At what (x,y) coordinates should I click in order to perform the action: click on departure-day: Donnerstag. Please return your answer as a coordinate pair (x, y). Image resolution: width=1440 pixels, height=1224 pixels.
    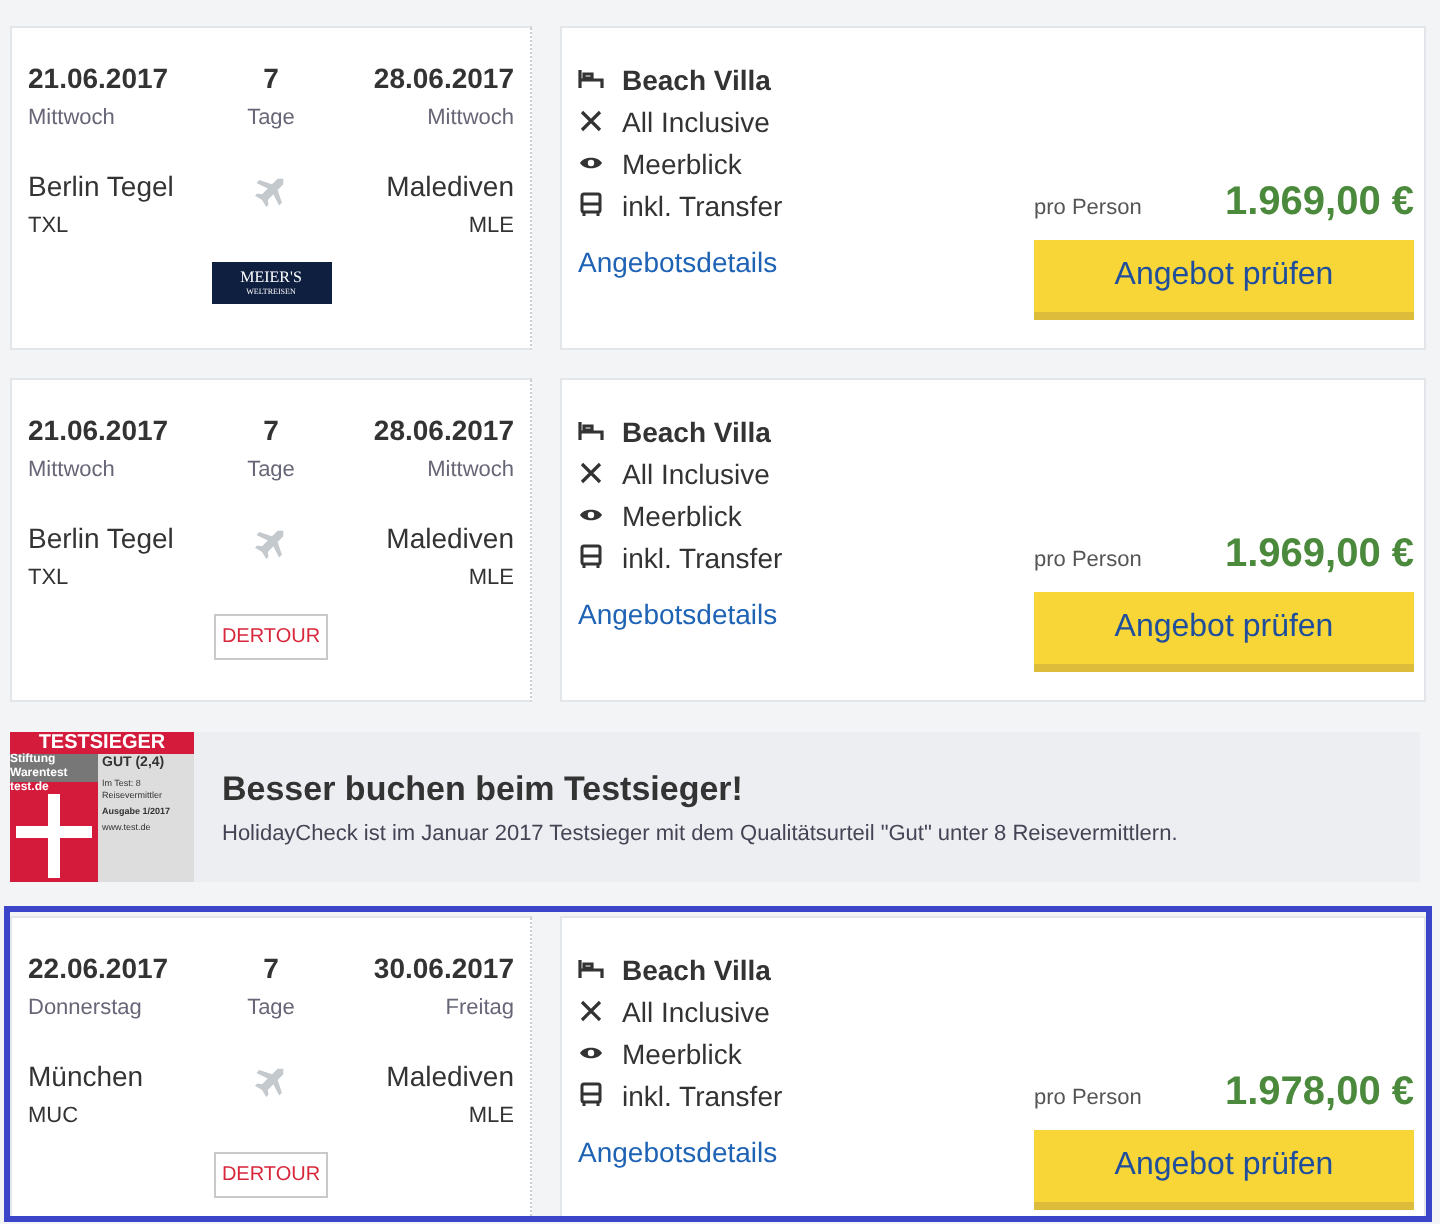
    Looking at the image, I should click on (124, 1008).